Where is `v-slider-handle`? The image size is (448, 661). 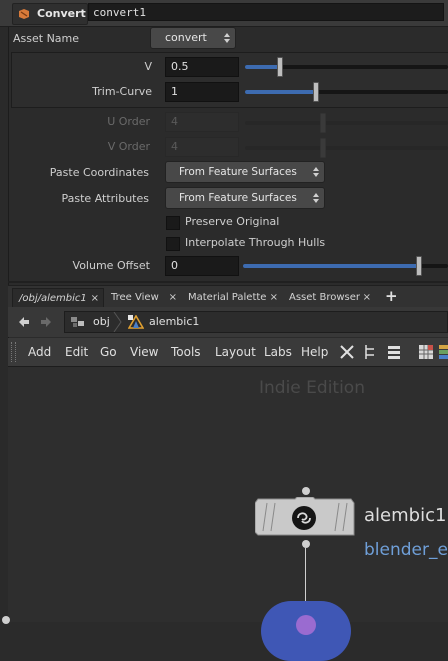 v-slider-handle is located at coordinates (280, 67).